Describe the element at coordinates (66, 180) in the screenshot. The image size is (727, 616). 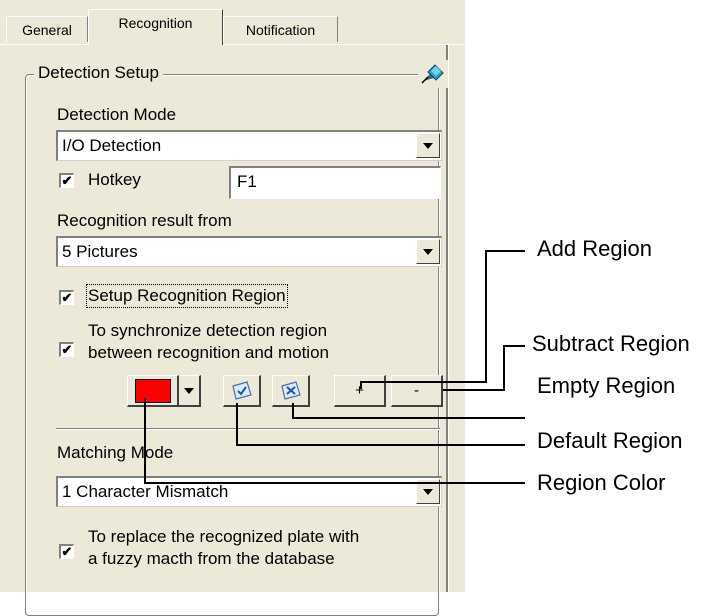
I see `hotkey-checkbox: ✔` at that location.